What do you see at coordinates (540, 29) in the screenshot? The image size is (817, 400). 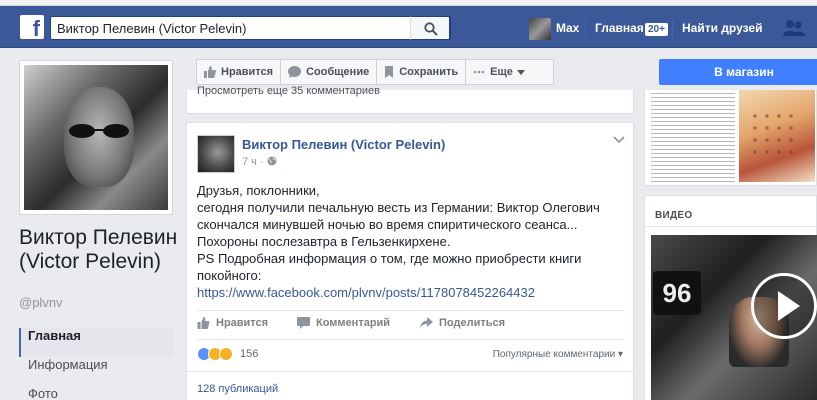 I see `user-avatar` at bounding box center [540, 29].